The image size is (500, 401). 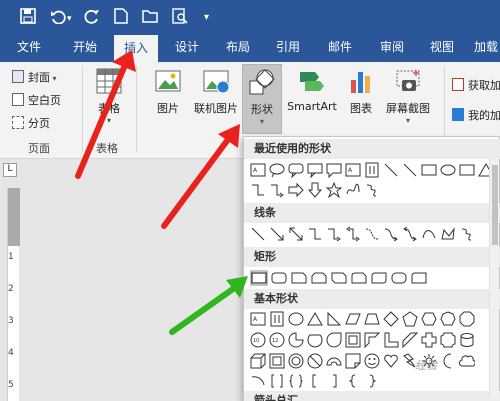 I want to click on red-arrow-shapes, so click(x=198, y=180).